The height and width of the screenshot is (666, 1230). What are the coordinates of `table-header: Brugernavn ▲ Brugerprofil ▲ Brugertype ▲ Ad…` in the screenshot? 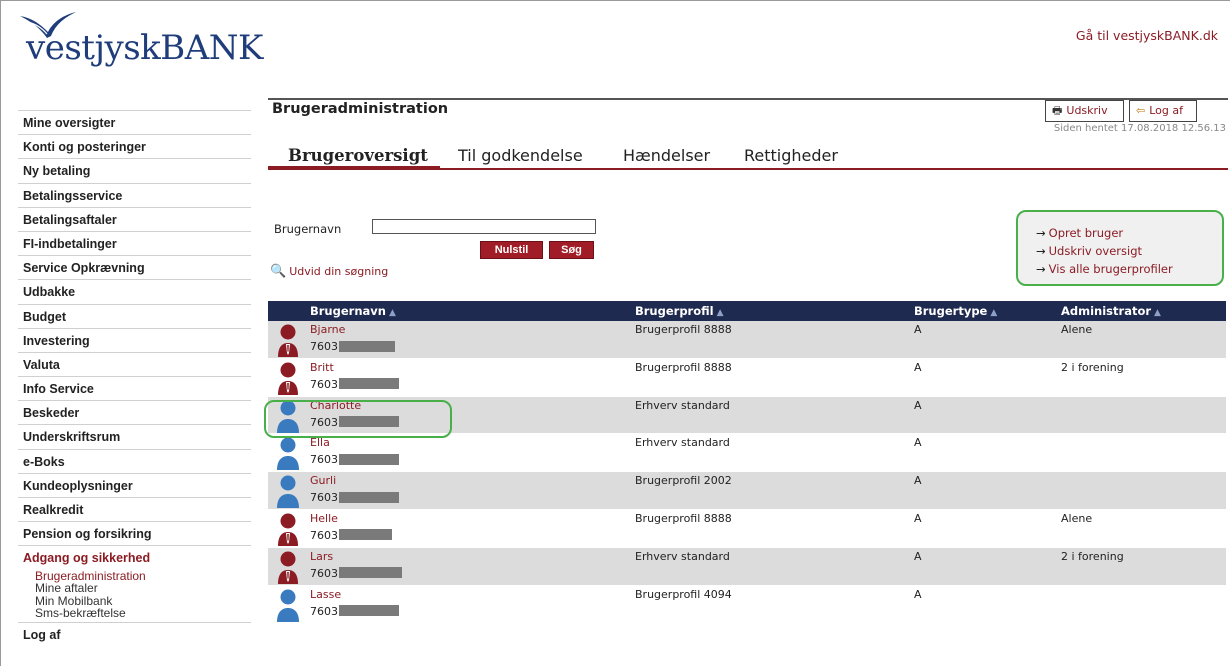 It's located at (747, 311).